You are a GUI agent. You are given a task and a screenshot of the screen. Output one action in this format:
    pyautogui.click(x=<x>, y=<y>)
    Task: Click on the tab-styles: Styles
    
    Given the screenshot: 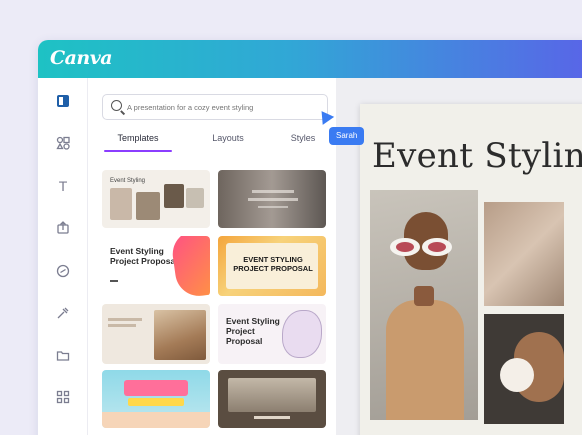 What is the action you would take?
    pyautogui.click(x=303, y=141)
    